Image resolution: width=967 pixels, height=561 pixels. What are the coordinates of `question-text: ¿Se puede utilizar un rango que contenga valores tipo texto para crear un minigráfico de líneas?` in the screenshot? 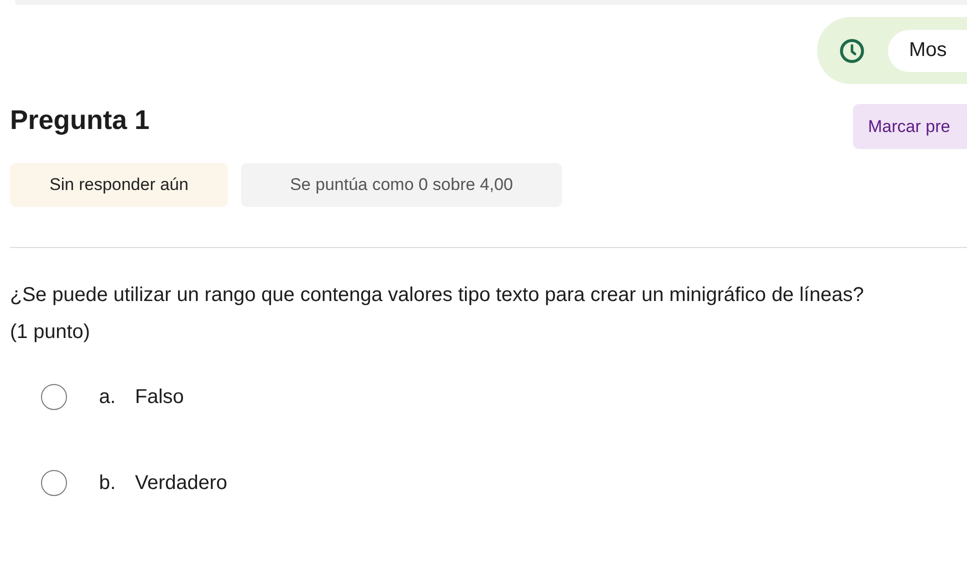 It's located at (437, 295).